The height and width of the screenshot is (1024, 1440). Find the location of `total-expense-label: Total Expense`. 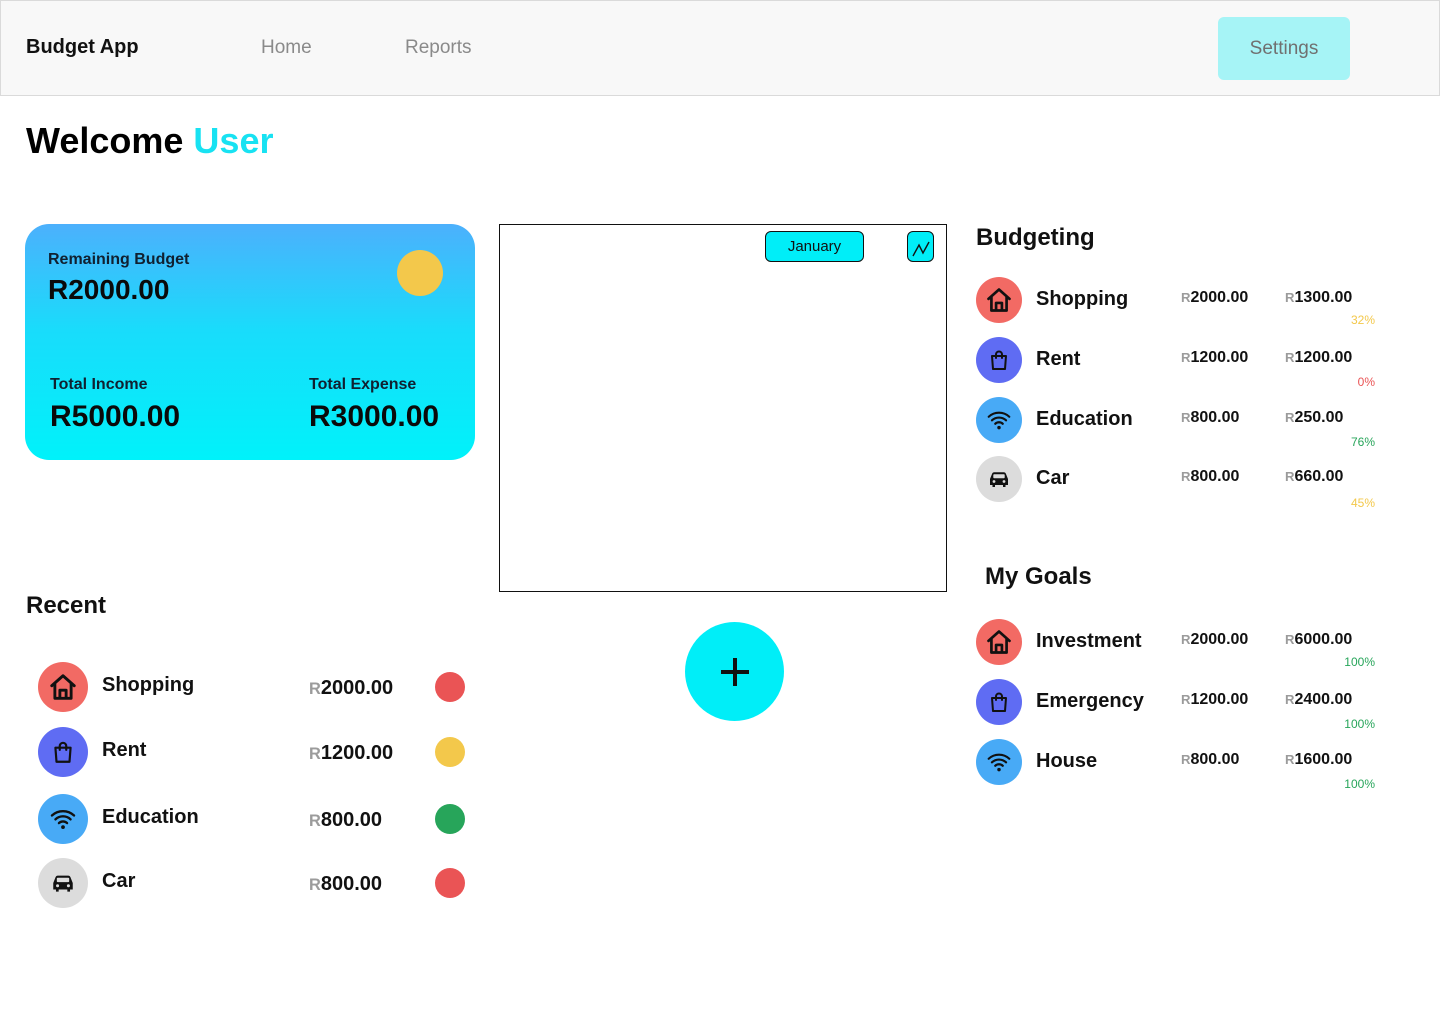

total-expense-label: Total Expense is located at coordinates (363, 384).